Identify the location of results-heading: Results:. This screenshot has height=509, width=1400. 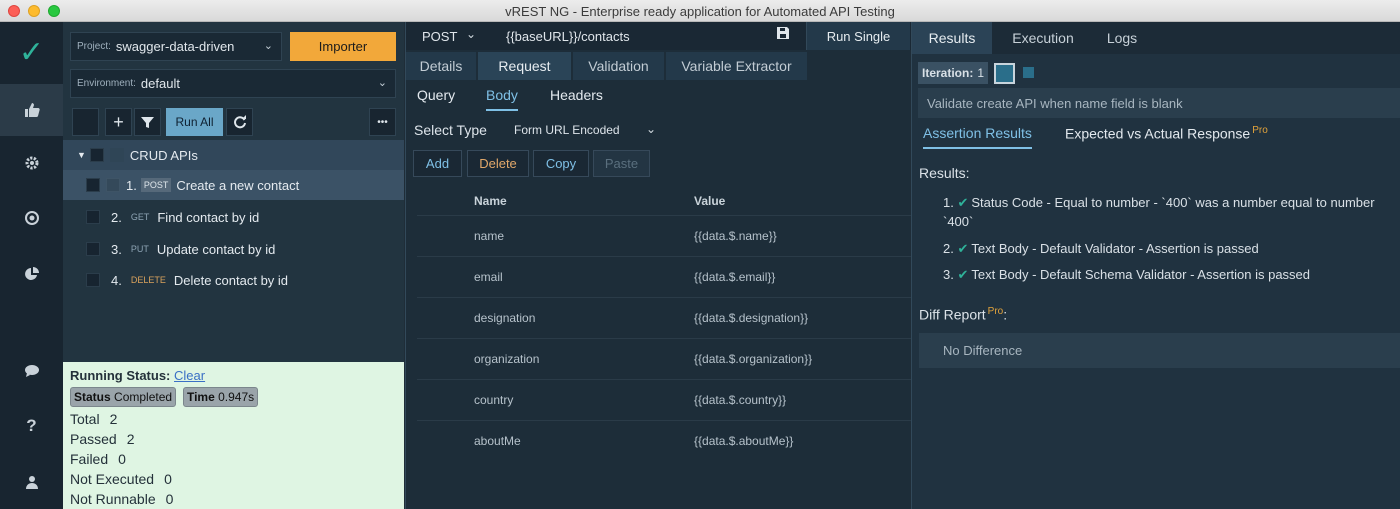
(944, 173).